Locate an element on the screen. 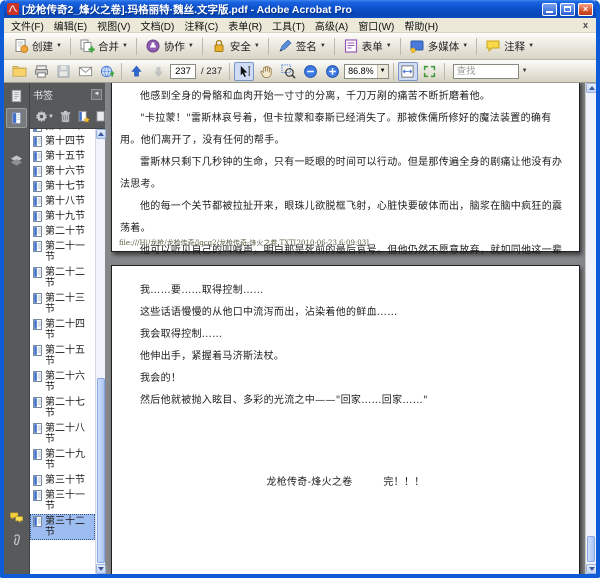 Image resolution: width=600 pixels, height=578 pixels. bookmark-item: 第十七节 is located at coordinates (62, 186).